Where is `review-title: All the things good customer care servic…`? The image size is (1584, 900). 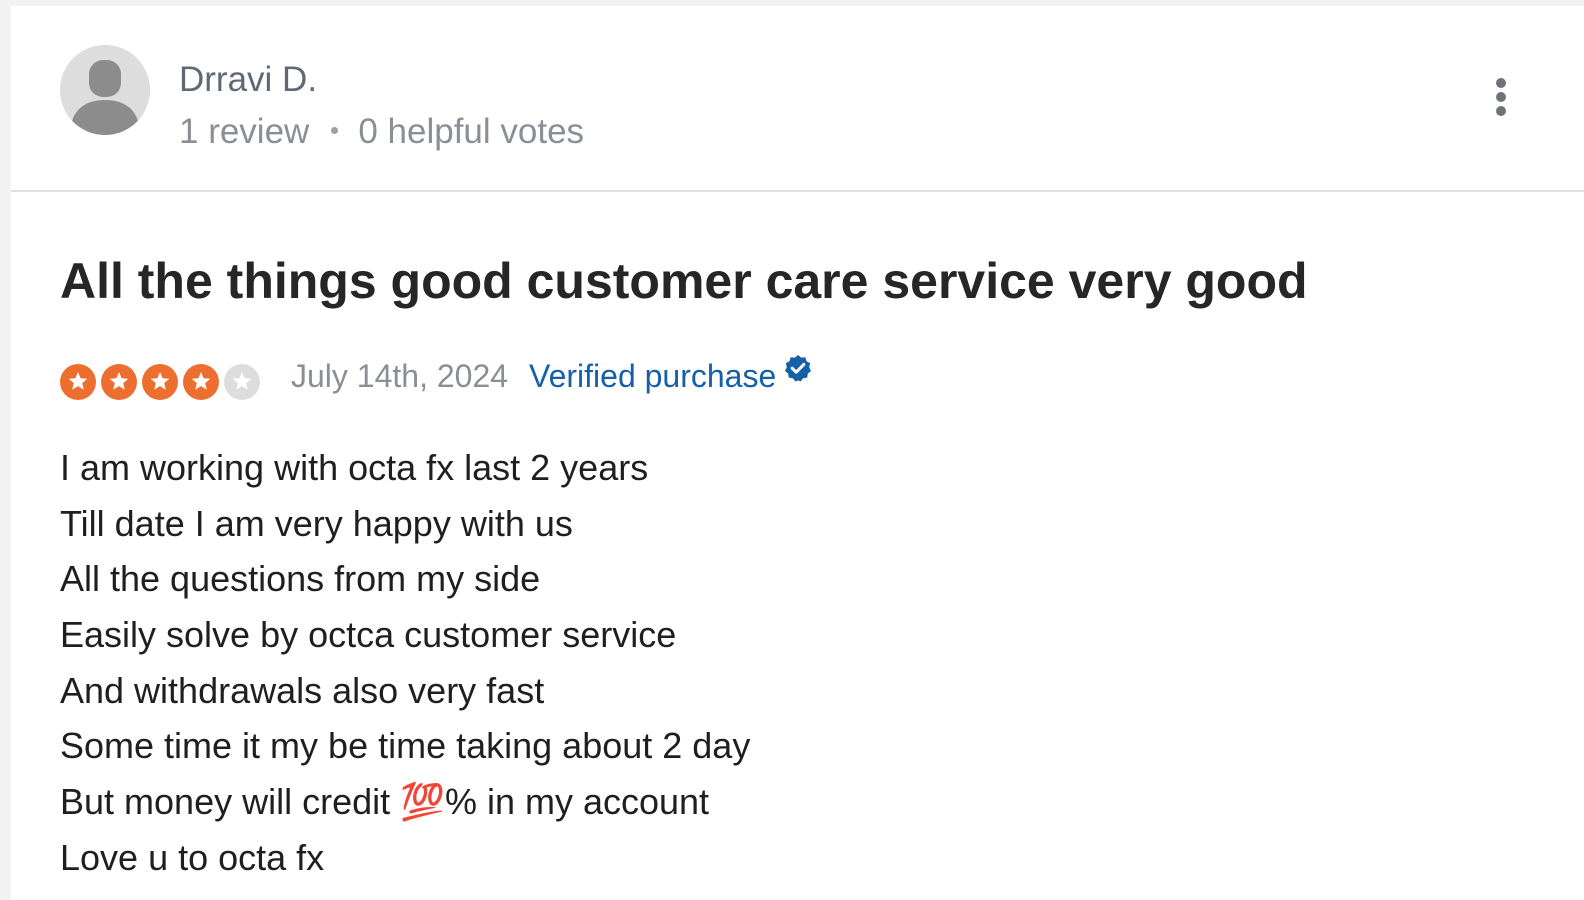
review-title: All the things good customer care servic… is located at coordinates (684, 281).